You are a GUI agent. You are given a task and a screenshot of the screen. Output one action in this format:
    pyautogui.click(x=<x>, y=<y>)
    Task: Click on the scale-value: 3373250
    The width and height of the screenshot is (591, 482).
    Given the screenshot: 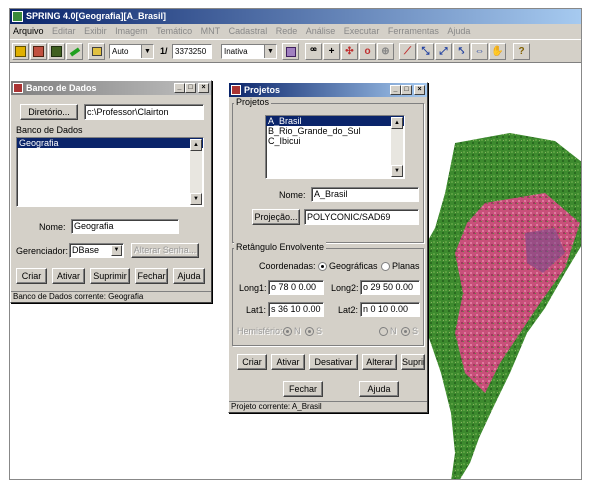 What is the action you would take?
    pyautogui.click(x=191, y=51)
    